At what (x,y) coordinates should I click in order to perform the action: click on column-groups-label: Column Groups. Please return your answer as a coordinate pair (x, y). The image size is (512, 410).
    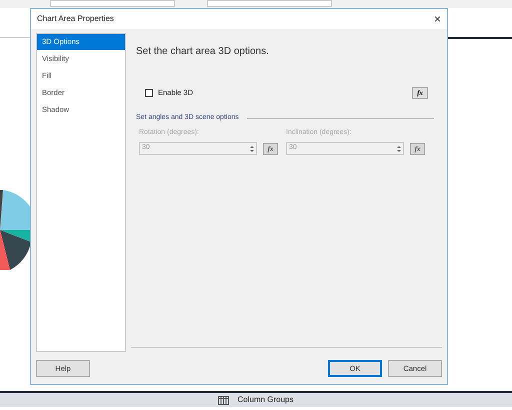
    Looking at the image, I should click on (265, 400).